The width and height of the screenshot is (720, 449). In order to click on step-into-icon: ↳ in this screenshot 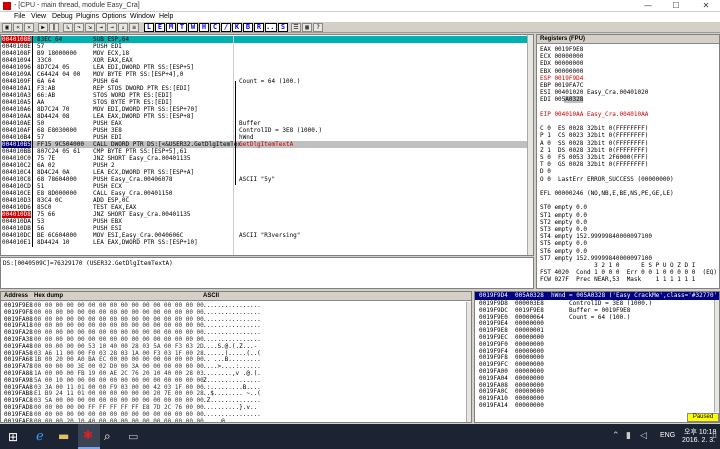, I will do `click(68, 27)`.